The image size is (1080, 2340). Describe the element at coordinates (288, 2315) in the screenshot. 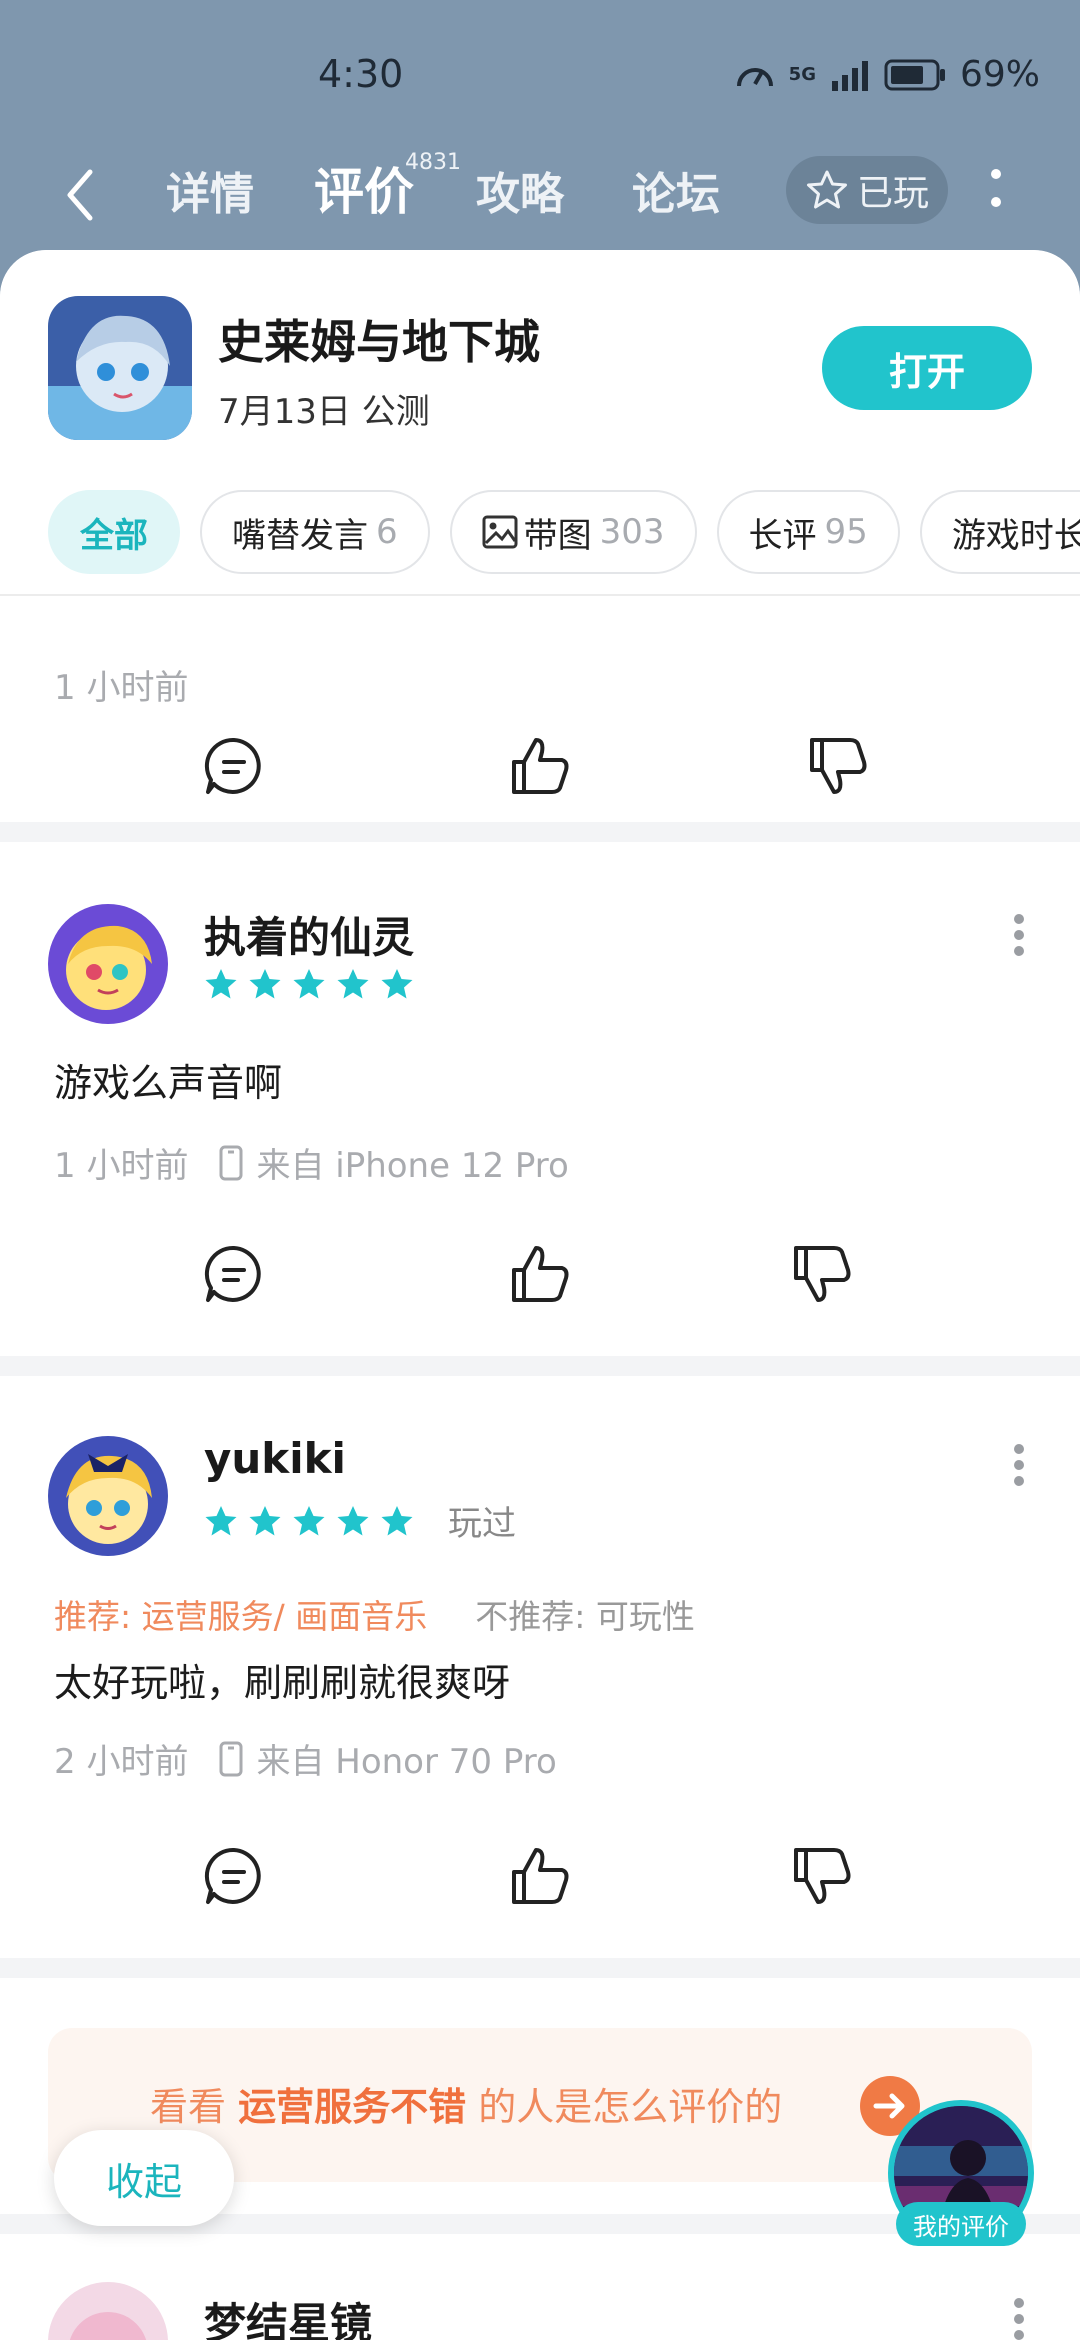

I see `user-name: 梦结星镜` at that location.